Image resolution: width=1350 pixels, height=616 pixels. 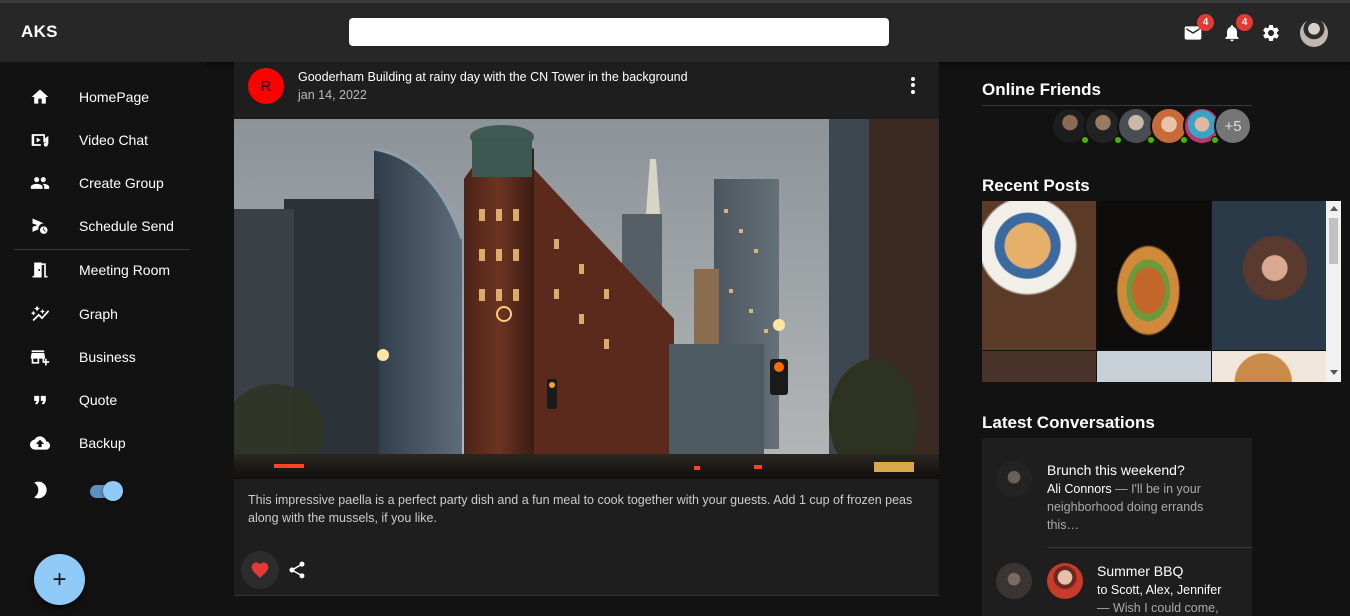 What do you see at coordinates (332, 95) in the screenshot?
I see `post-date: jan 14, 2022` at bounding box center [332, 95].